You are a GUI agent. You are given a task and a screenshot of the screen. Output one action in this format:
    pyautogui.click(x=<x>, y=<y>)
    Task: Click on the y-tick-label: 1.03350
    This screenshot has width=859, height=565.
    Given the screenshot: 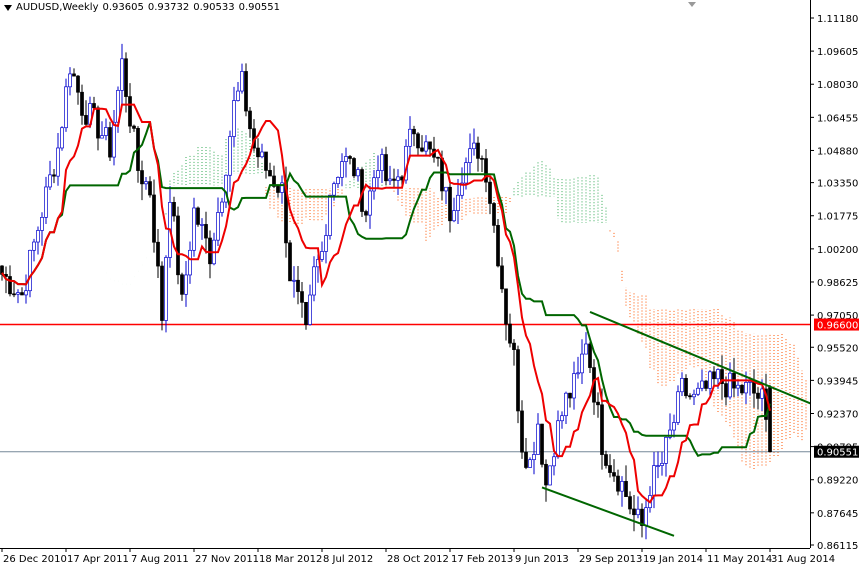 What is the action you would take?
    pyautogui.click(x=837, y=184)
    